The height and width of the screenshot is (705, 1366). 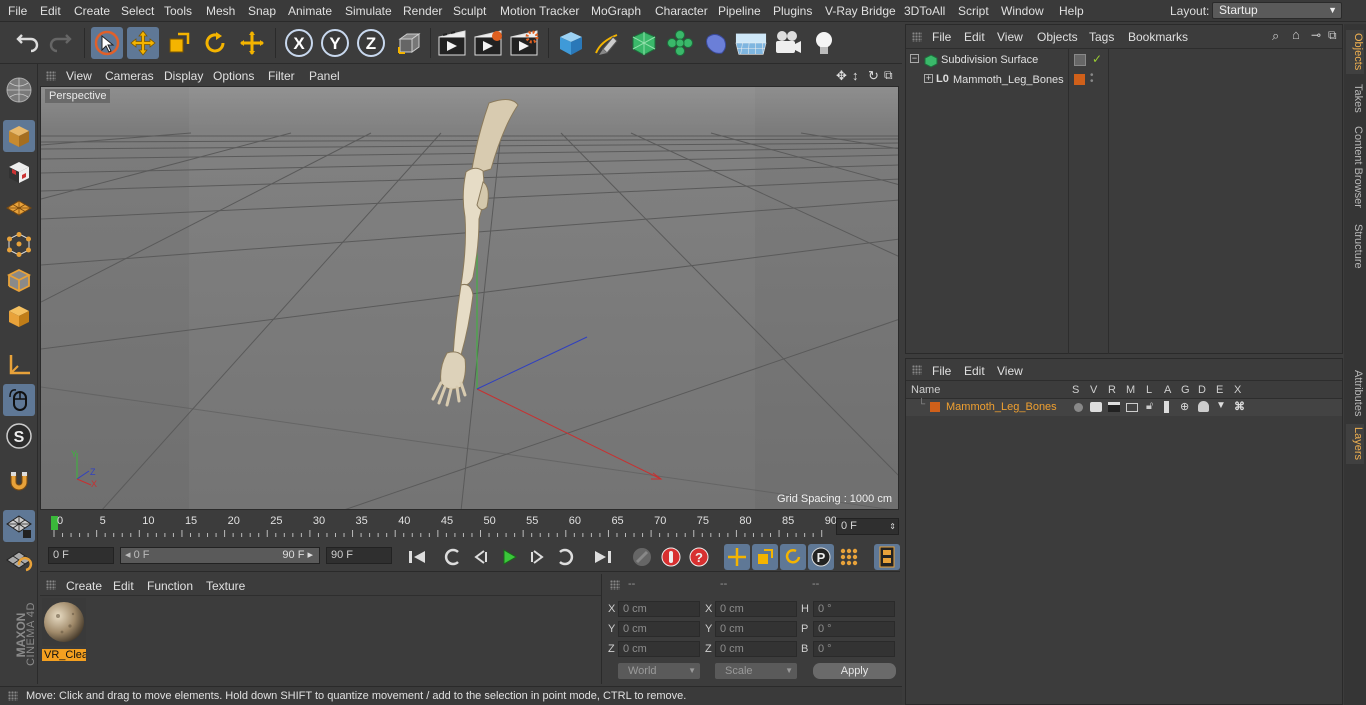 I want to click on viewport-menu-options: Options, so click(x=233, y=76).